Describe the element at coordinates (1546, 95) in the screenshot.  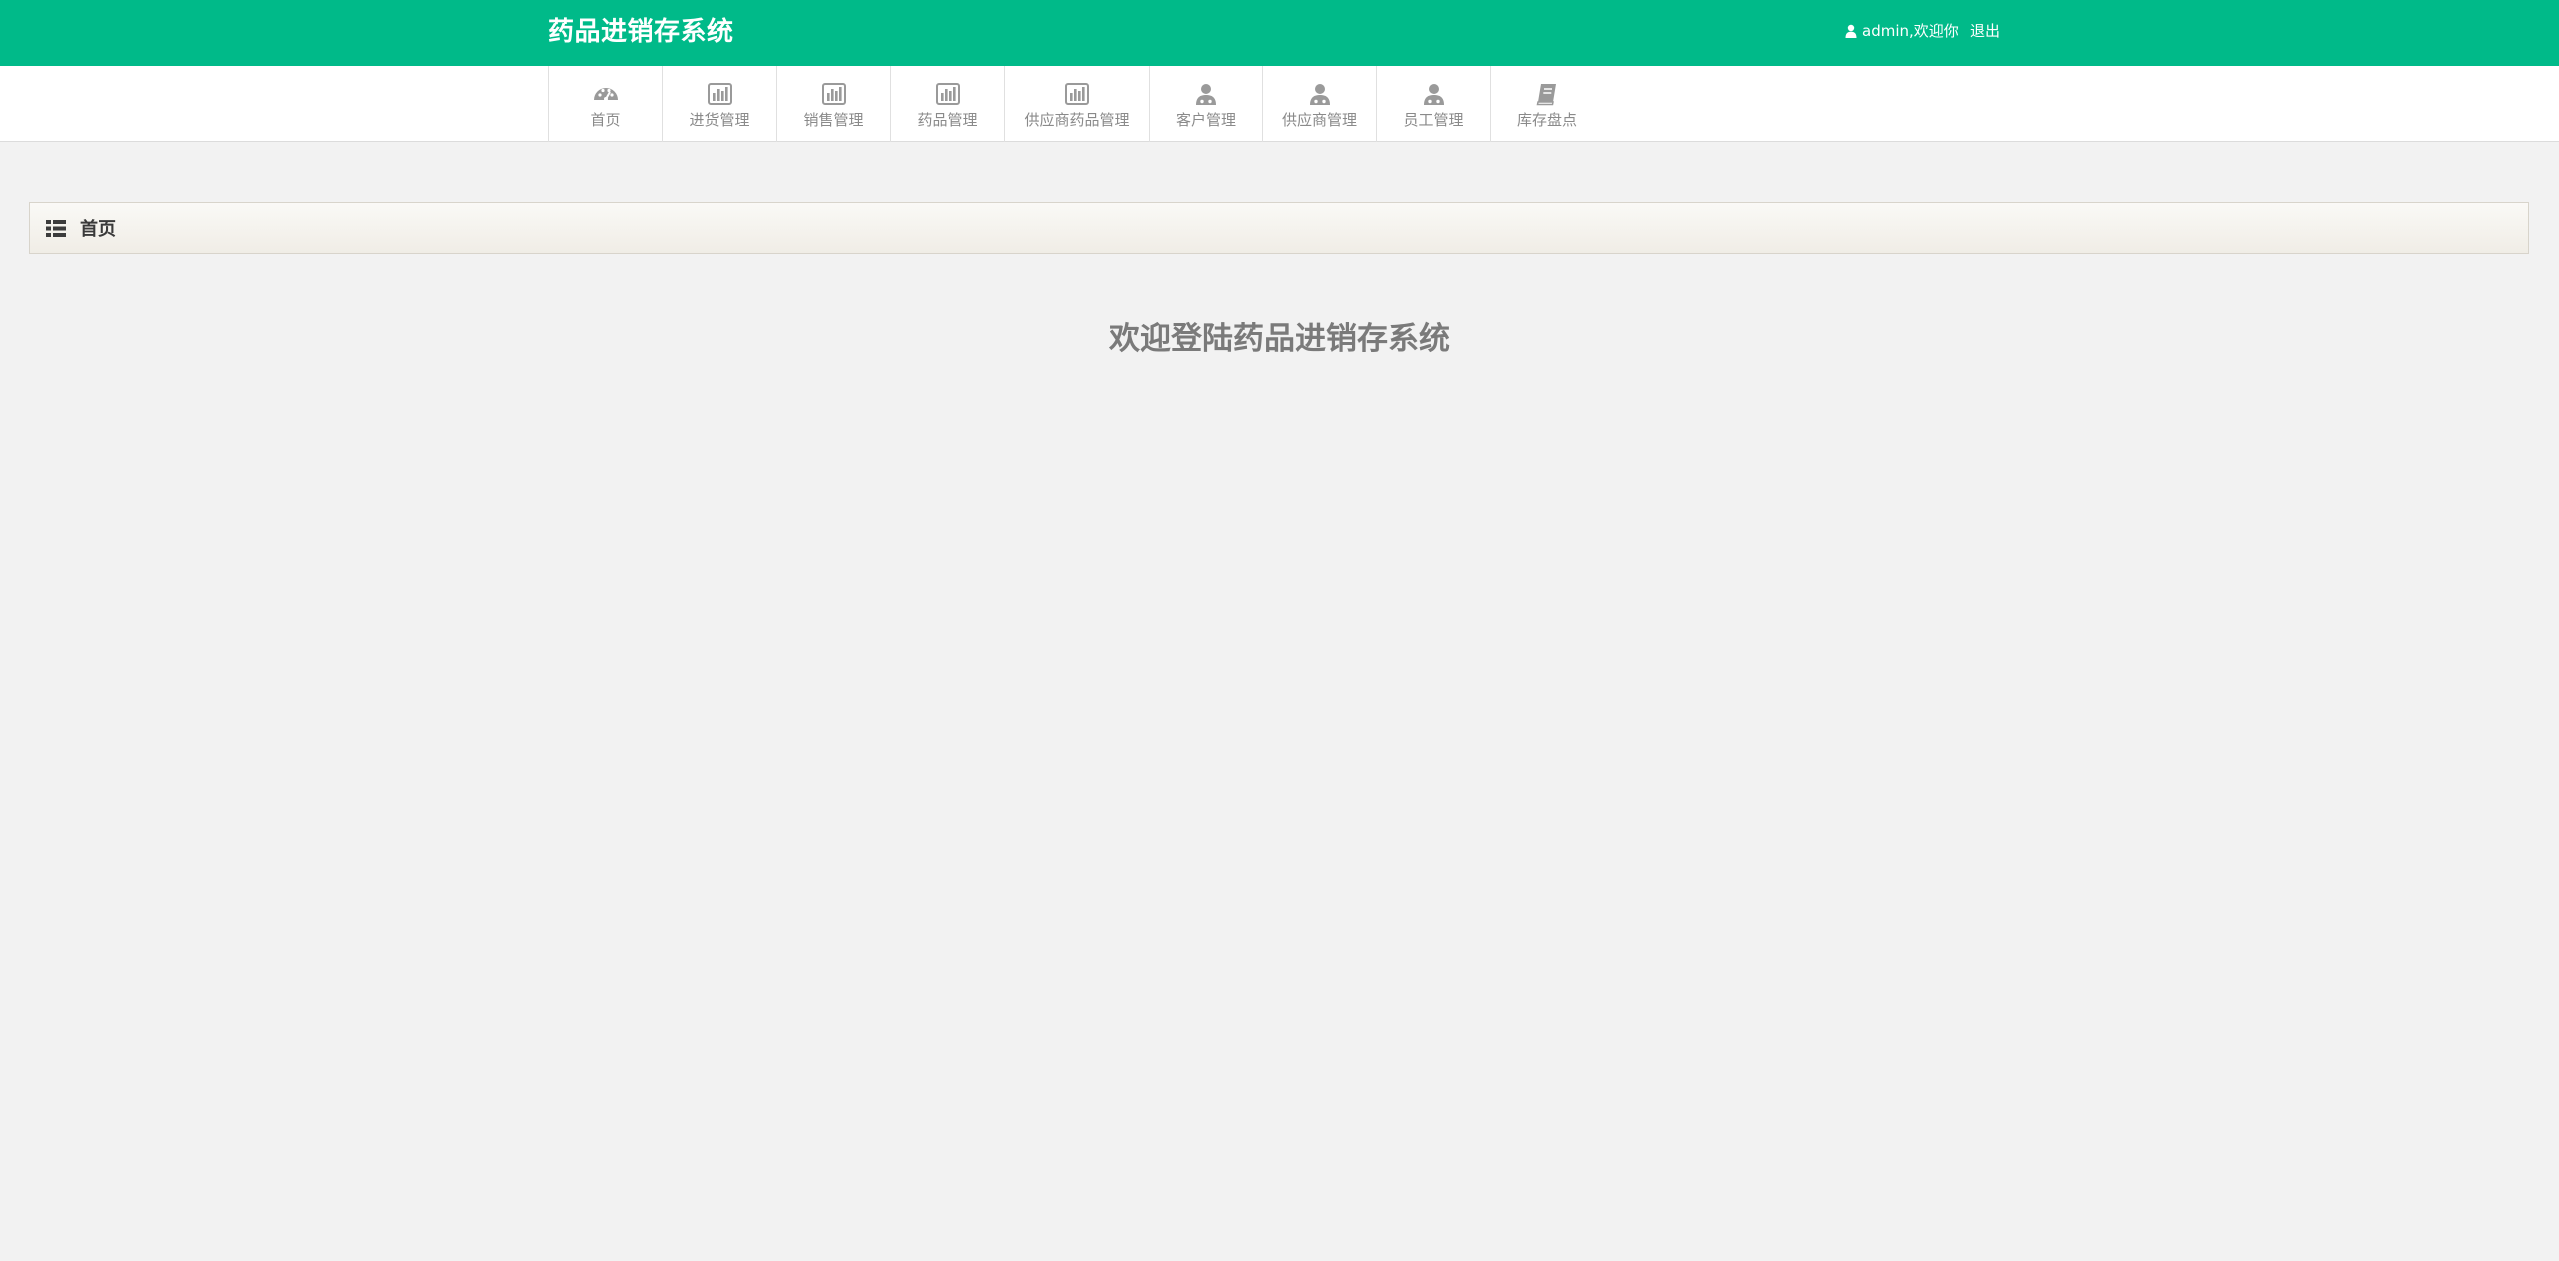
I see `book-icon` at that location.